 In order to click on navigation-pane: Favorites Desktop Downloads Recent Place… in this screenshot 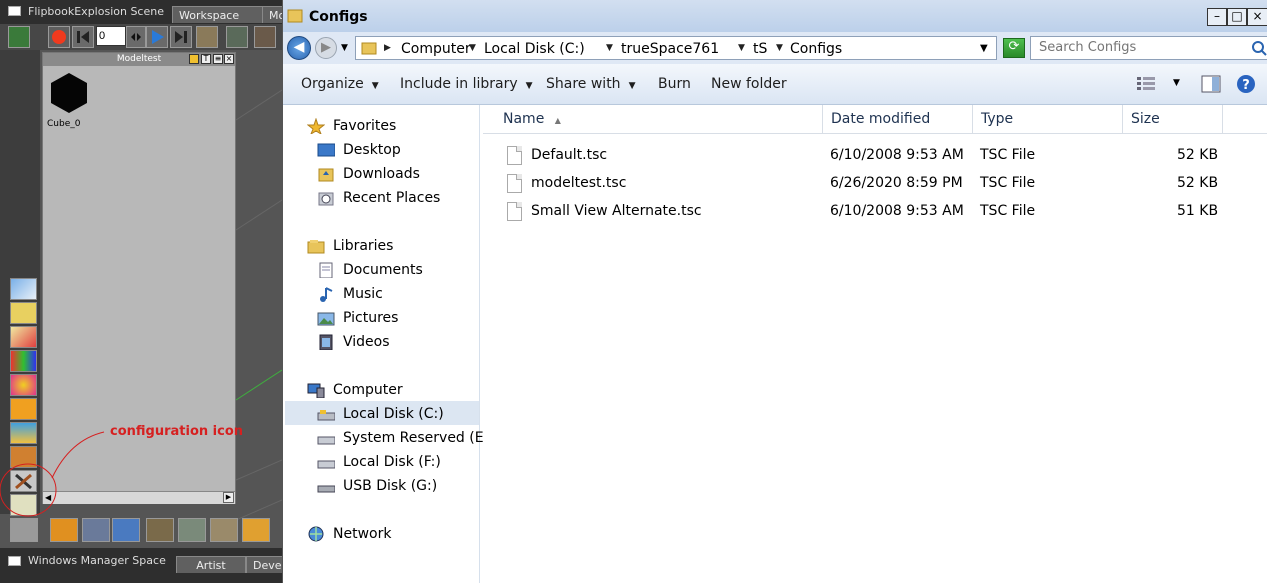, I will do `click(388, 344)`.